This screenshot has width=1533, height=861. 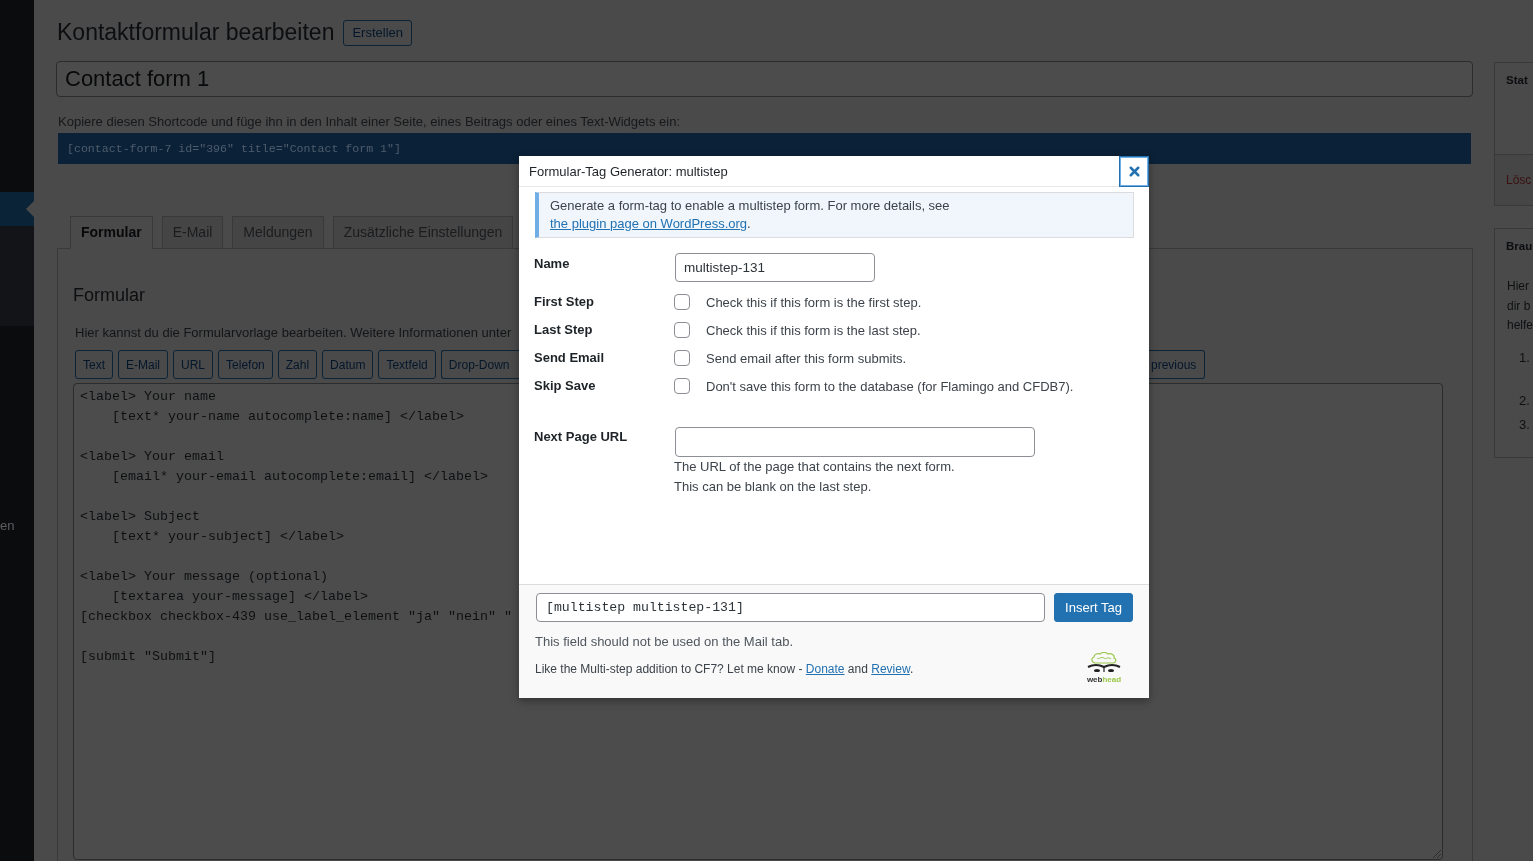 I want to click on option-description: Don't save this form to the database (for Flamingo and CFDB7)., so click(x=890, y=386).